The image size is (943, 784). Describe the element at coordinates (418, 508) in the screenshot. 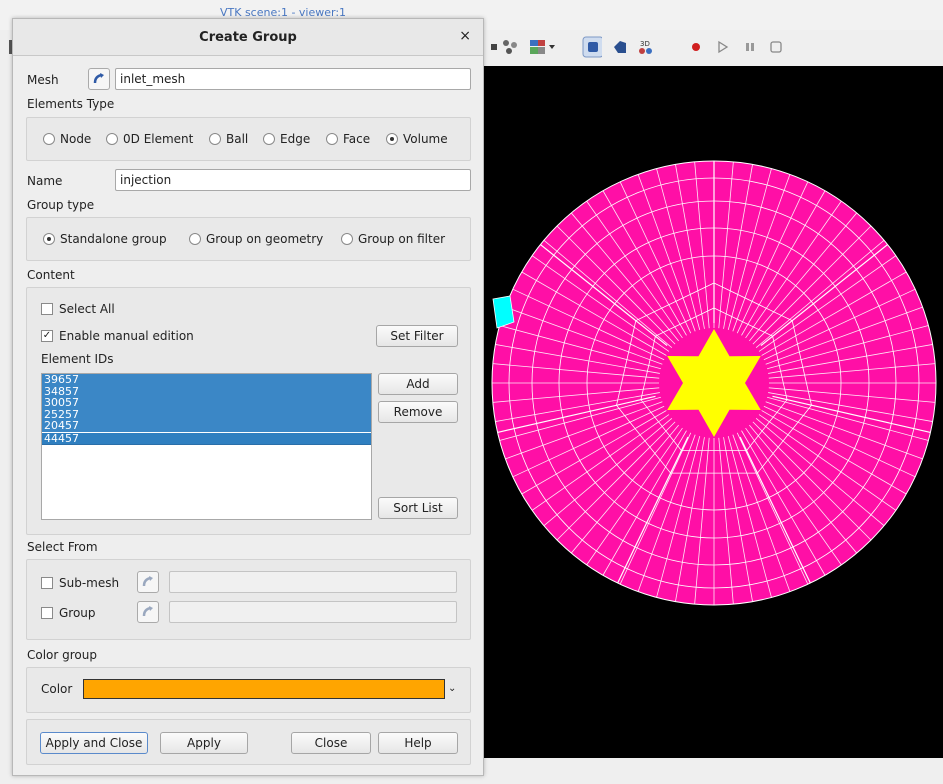

I see `sort-list-button: Sort List` at that location.